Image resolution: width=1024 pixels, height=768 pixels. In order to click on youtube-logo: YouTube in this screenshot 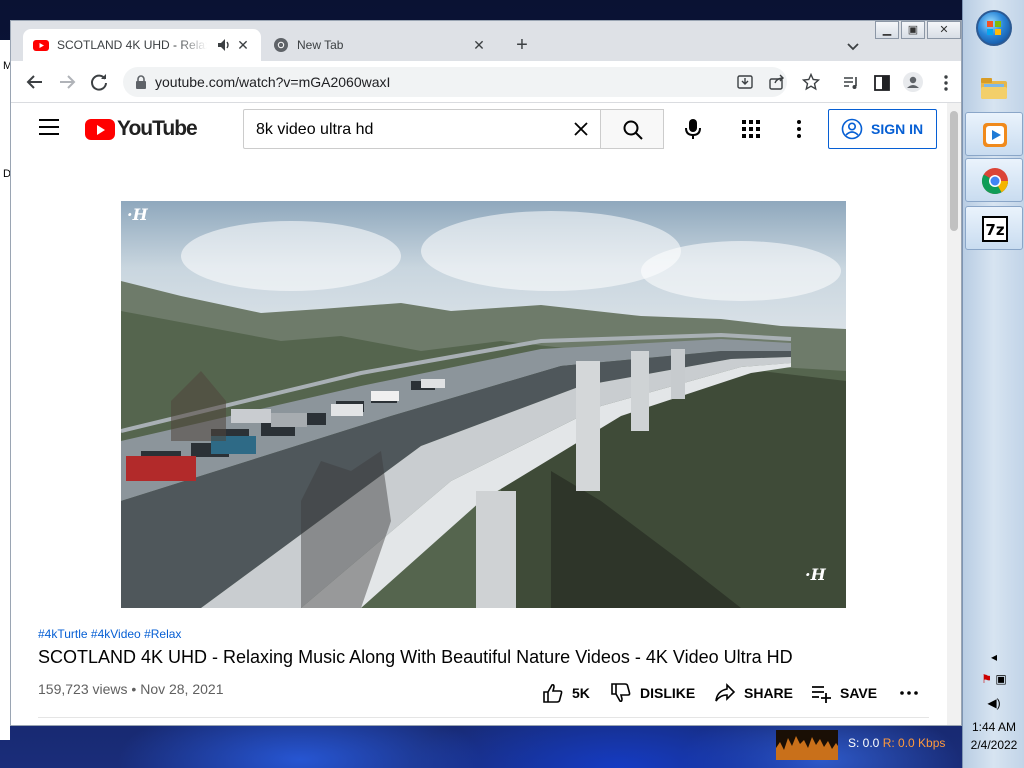, I will do `click(141, 129)`.